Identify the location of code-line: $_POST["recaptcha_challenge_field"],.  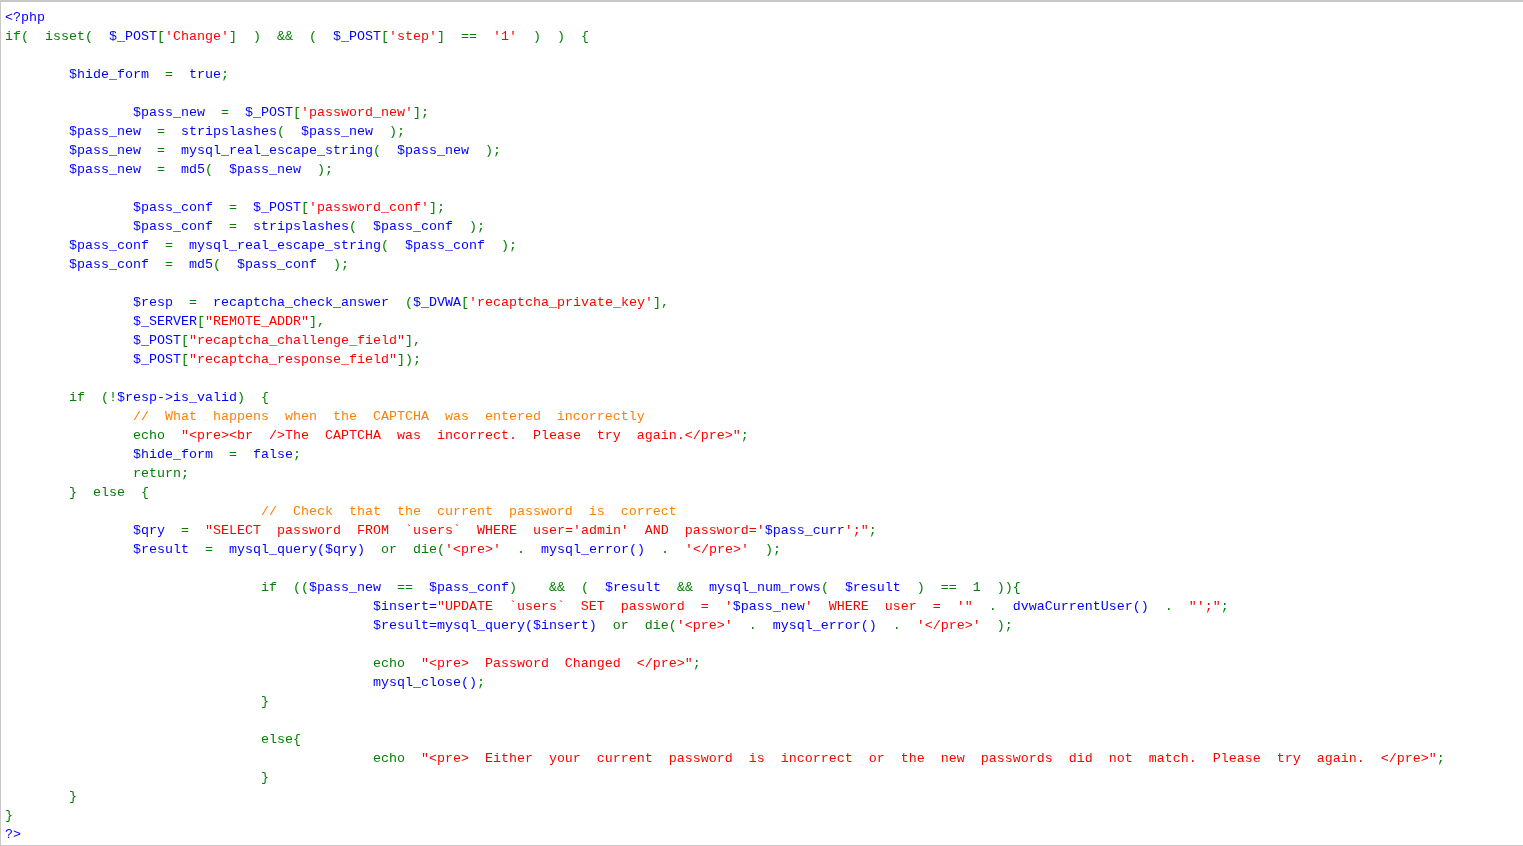
(276, 341).